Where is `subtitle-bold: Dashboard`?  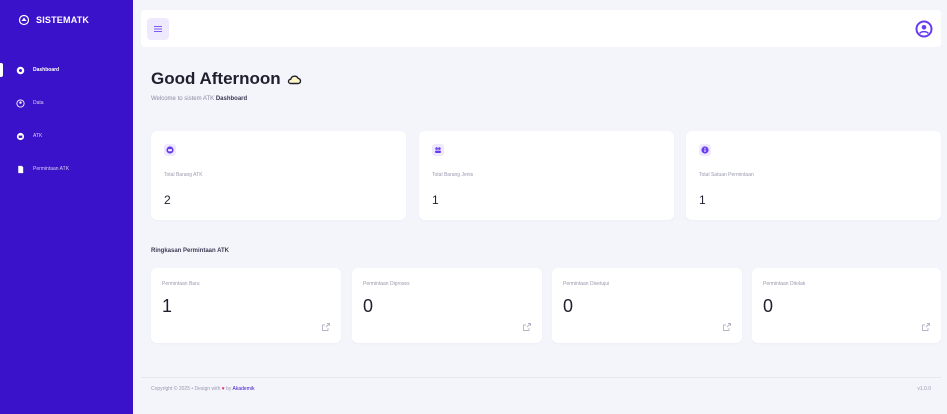
subtitle-bold: Dashboard is located at coordinates (231, 99).